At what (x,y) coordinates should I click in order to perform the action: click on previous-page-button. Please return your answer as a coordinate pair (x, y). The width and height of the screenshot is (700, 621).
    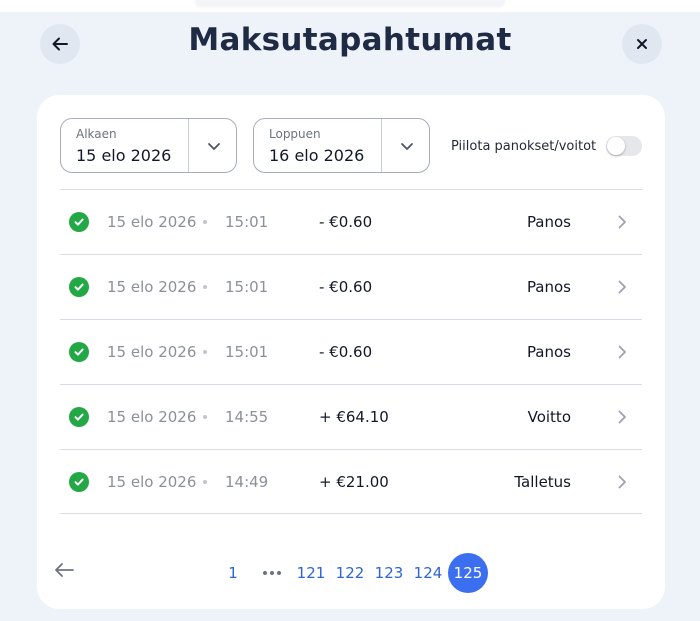
    Looking at the image, I should click on (64, 572).